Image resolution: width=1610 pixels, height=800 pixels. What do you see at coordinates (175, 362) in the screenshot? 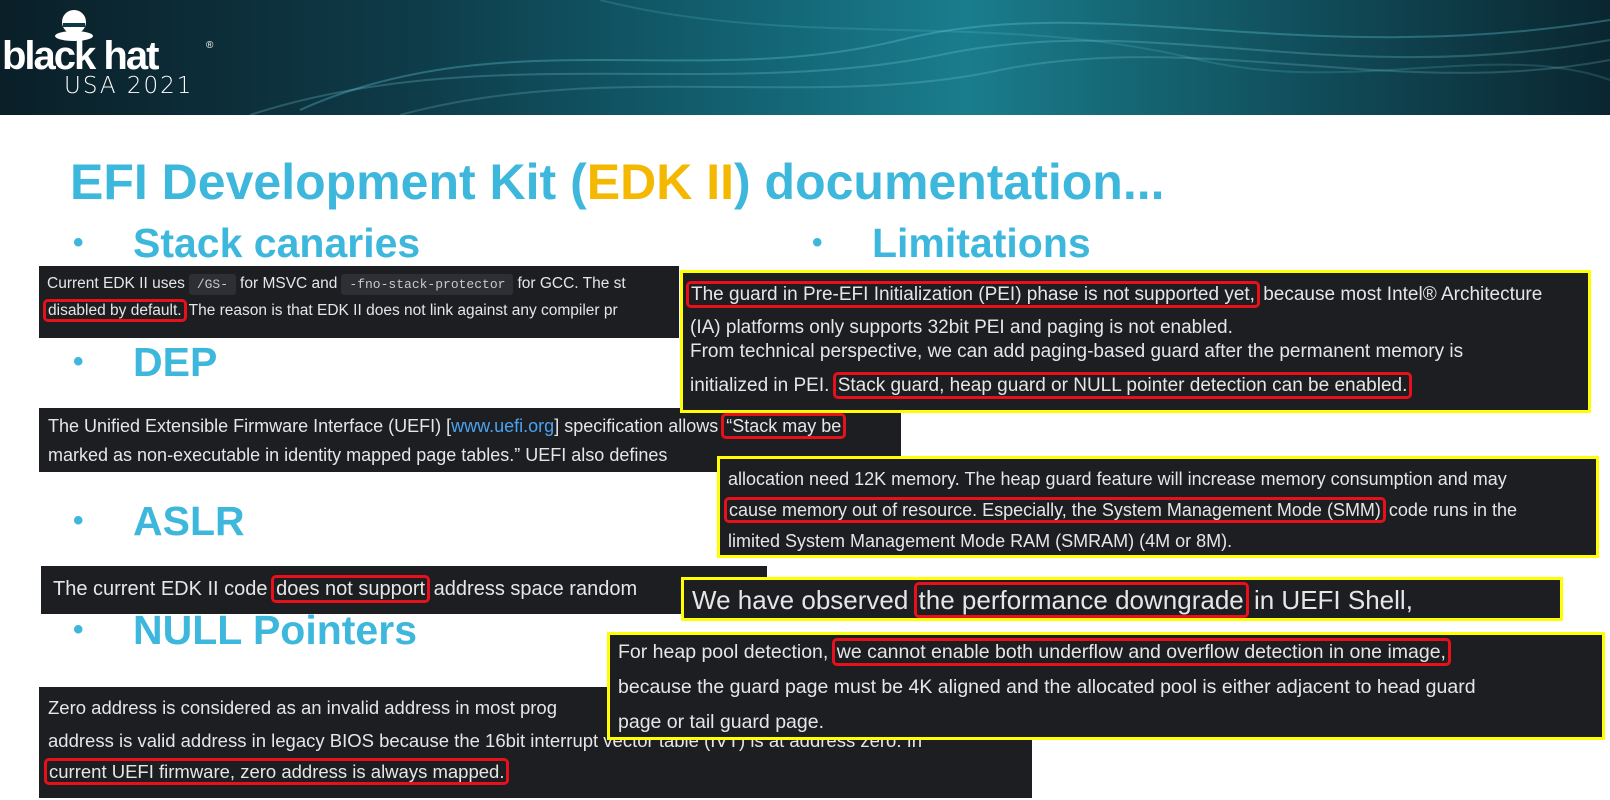
I see `section-label: DEP` at bounding box center [175, 362].